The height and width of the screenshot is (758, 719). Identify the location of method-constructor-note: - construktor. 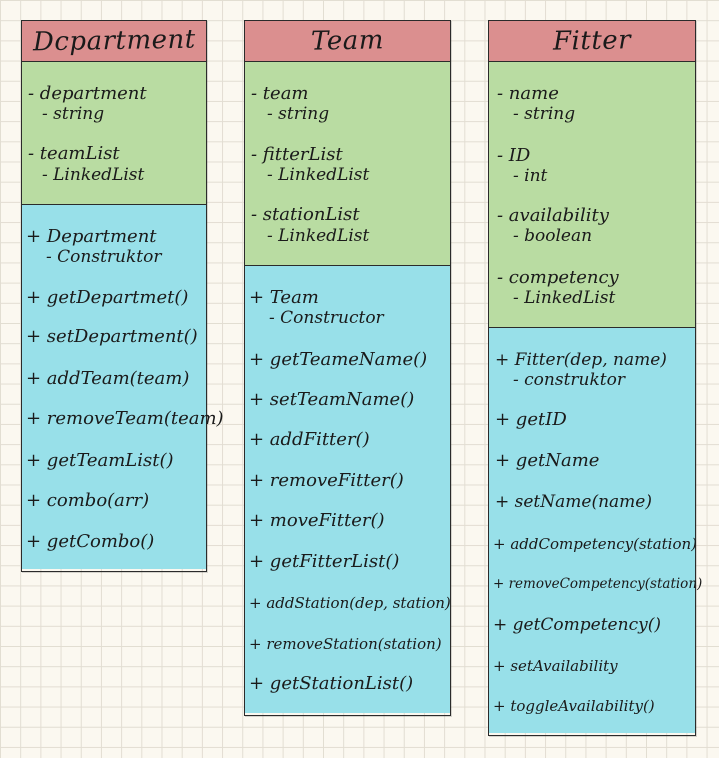
(569, 380).